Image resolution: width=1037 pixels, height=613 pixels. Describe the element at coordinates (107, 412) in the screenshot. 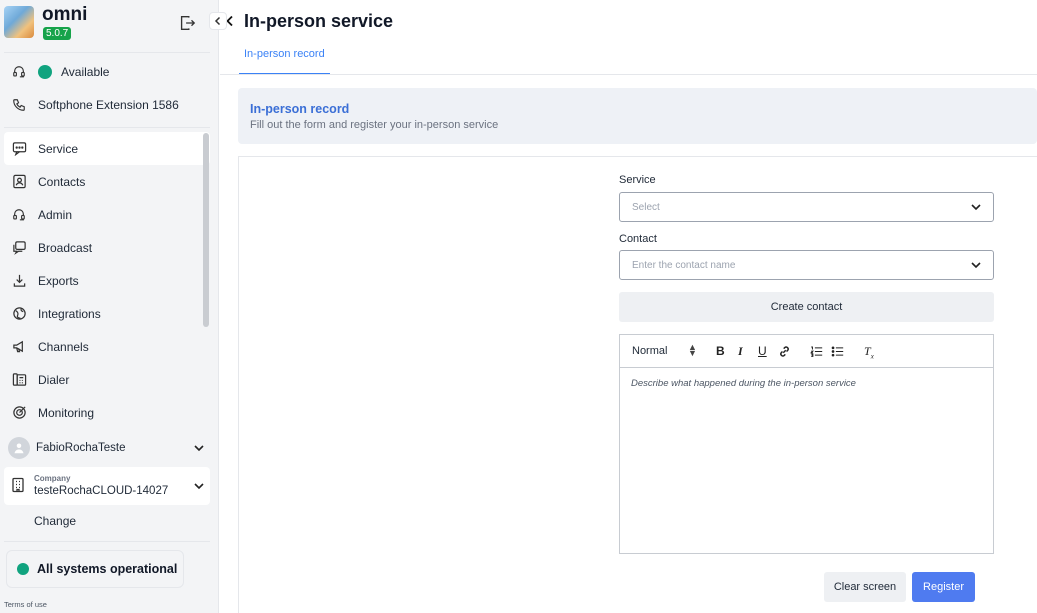

I see `nav-item-monitoring: Monitoring` at that location.